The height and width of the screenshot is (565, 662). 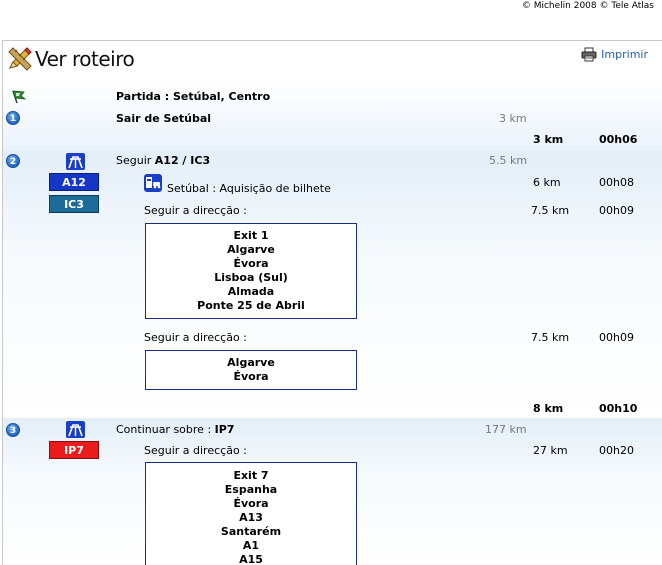 What do you see at coordinates (616, 182) in the screenshot?
I see `toll-time: 00h08` at bounding box center [616, 182].